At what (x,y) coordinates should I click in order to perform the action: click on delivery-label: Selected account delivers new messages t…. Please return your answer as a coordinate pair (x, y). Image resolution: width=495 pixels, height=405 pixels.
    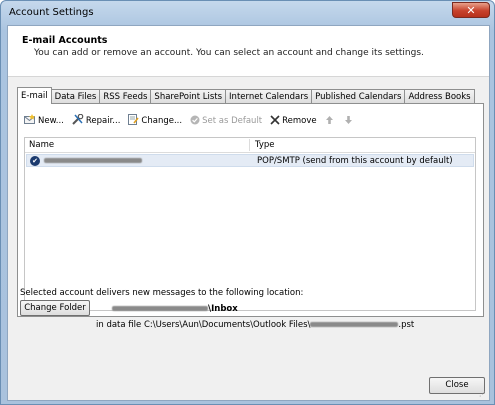
    Looking at the image, I should click on (162, 293).